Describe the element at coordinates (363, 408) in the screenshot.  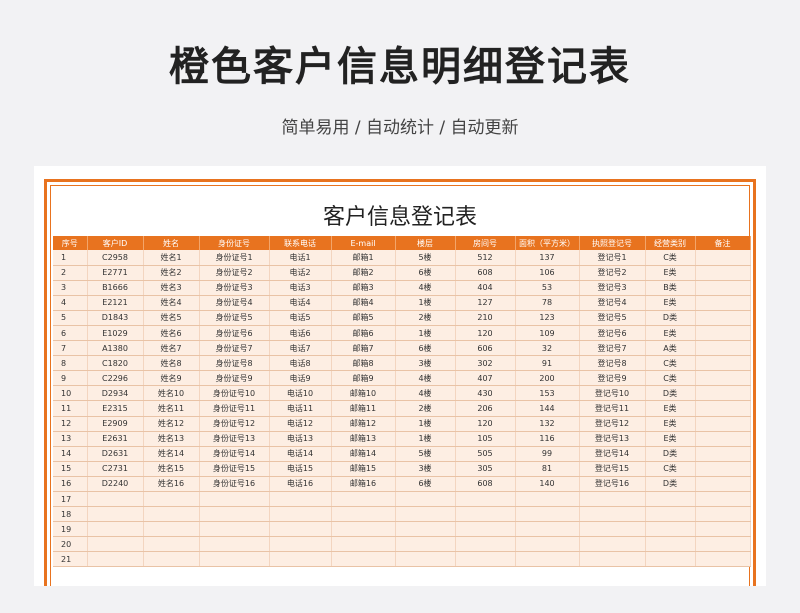
I see `table-cell: 邮箱11` at that location.